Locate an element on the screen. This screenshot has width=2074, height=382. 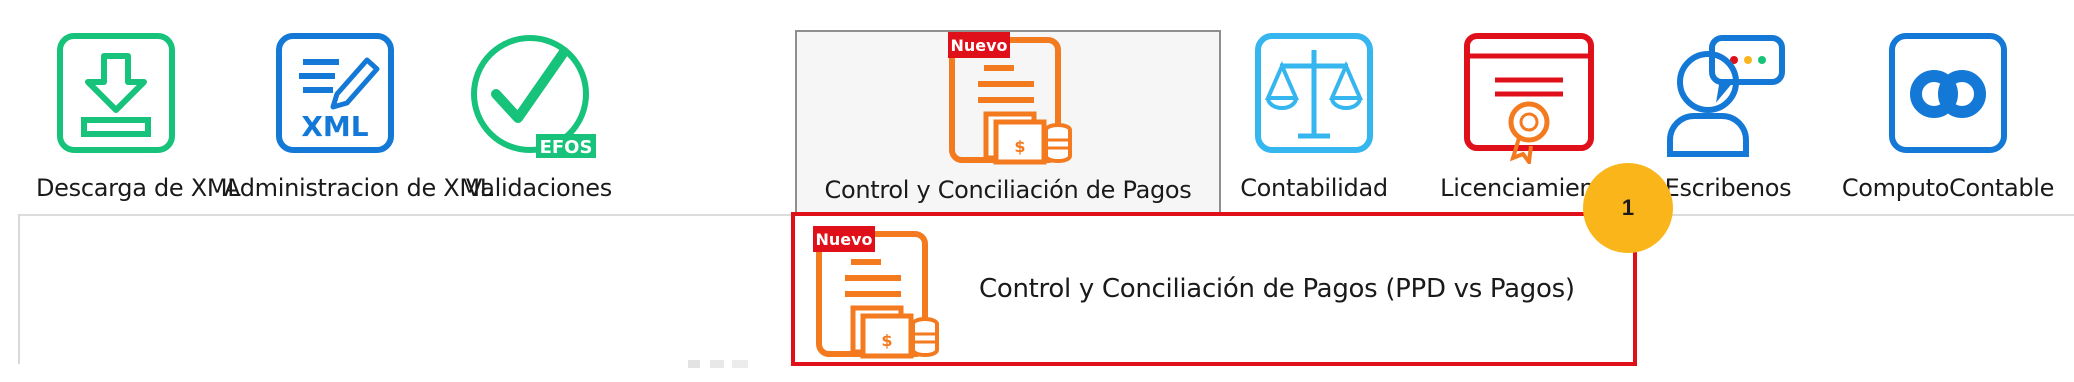
ribbon-label: Administracion de XML is located at coordinates (358, 188).